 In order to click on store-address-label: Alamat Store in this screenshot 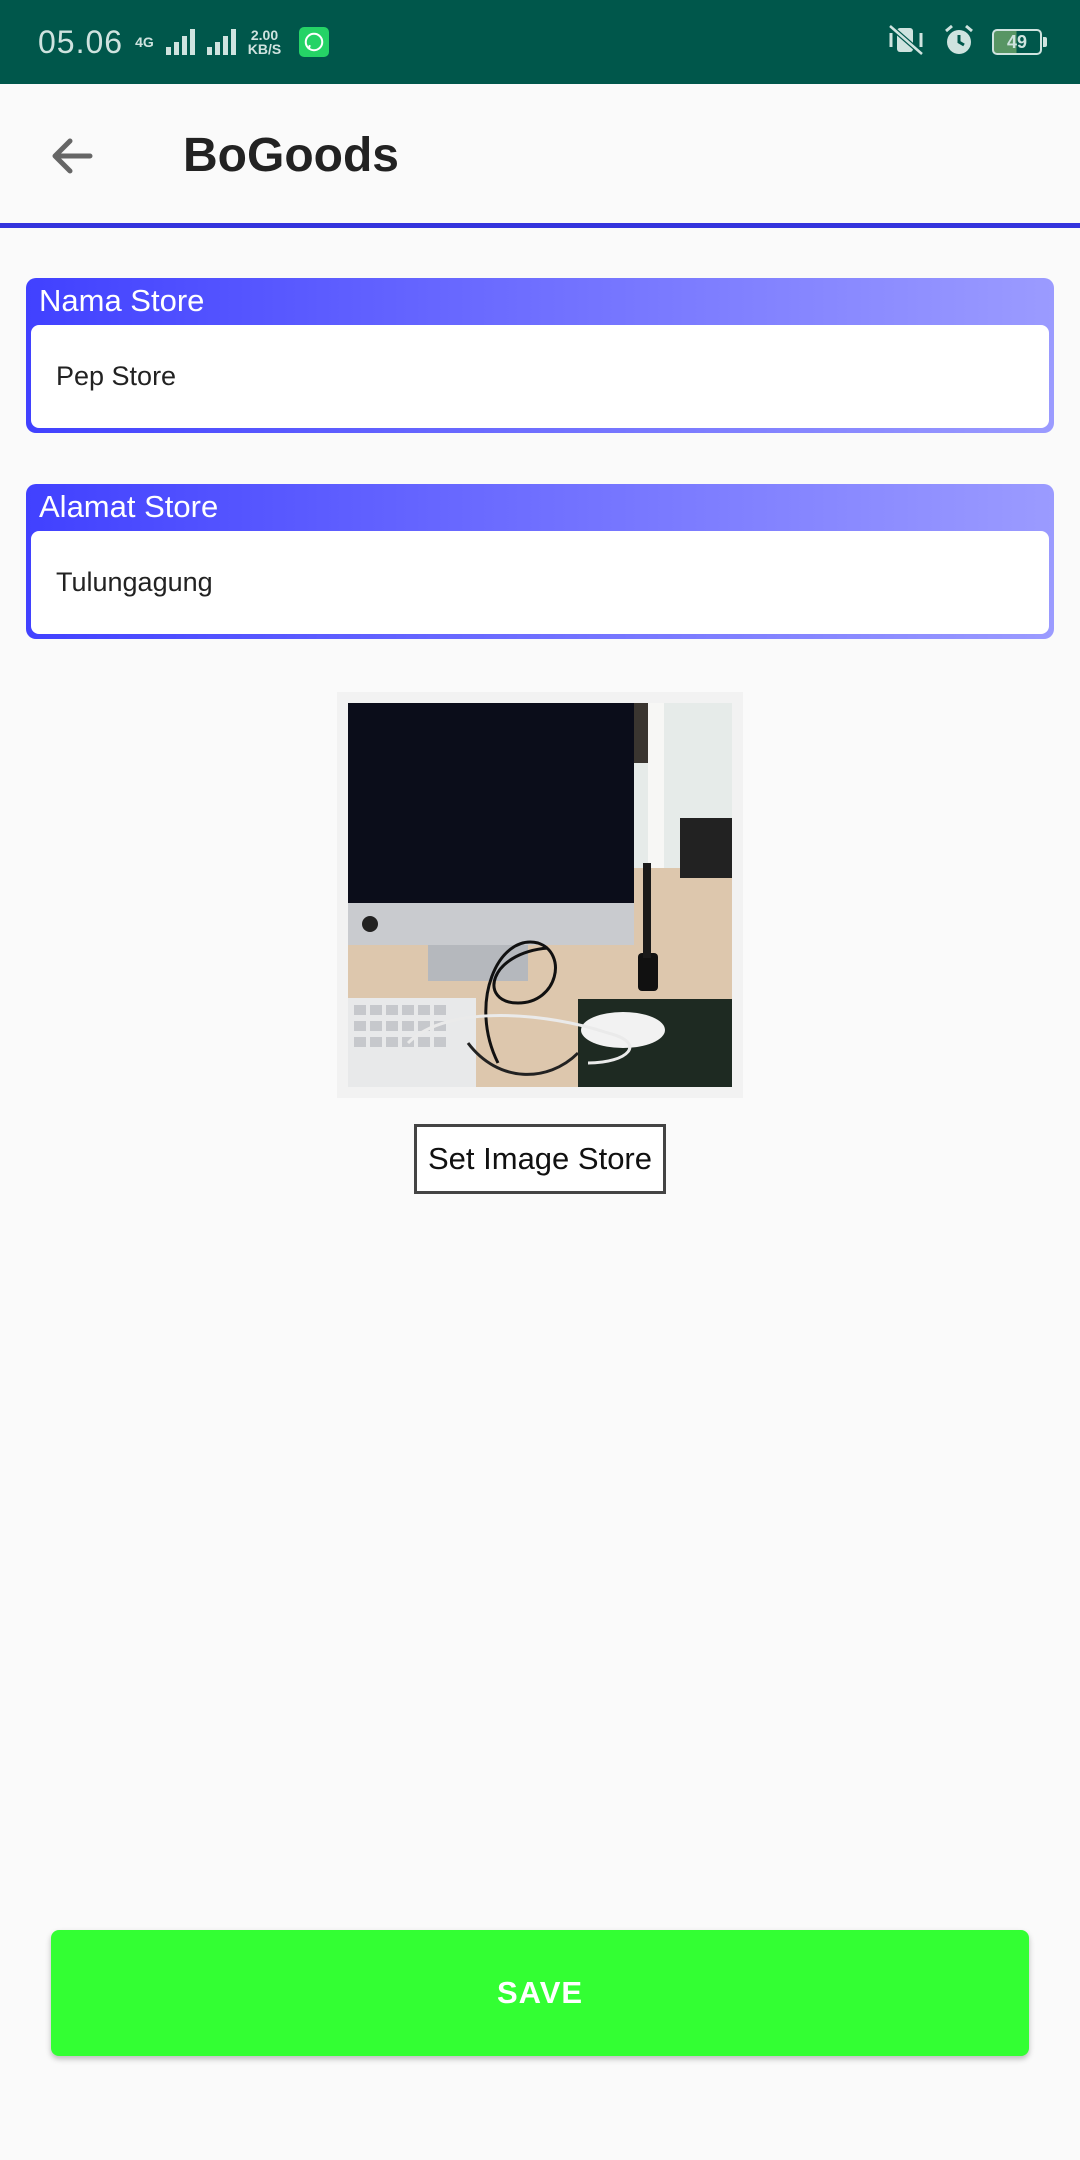, I will do `click(129, 506)`.